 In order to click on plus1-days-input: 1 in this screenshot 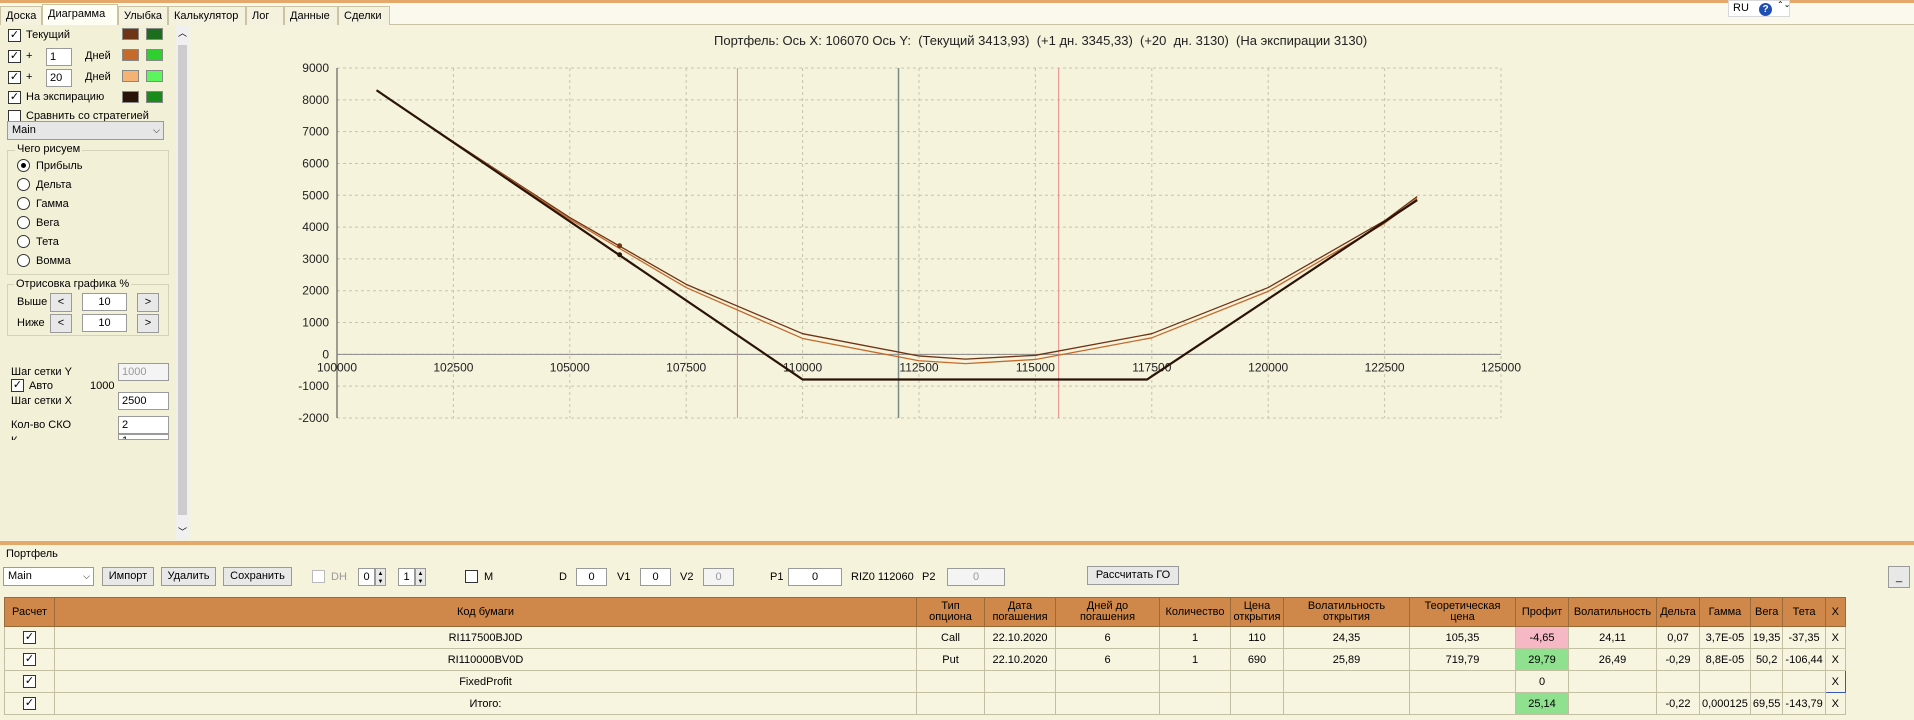, I will do `click(59, 57)`.